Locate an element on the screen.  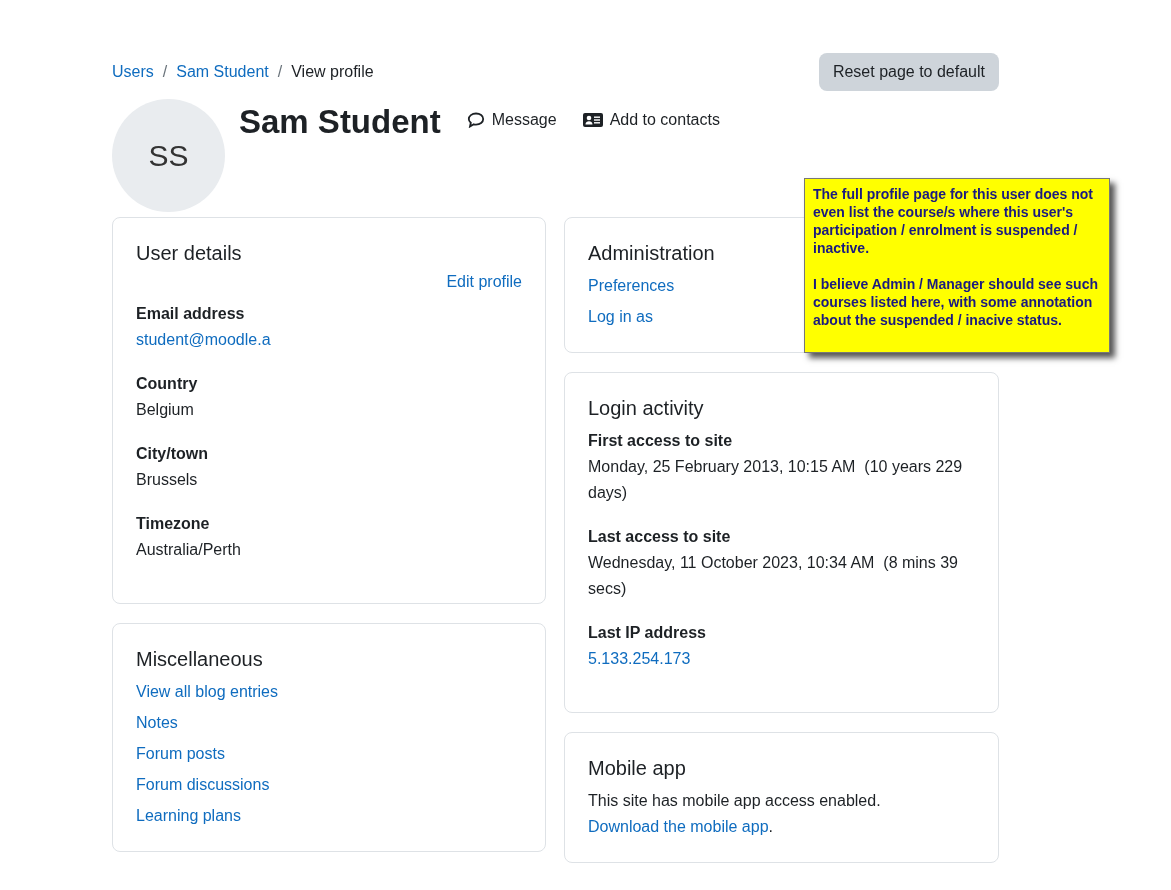
card-title: User details is located at coordinates (189, 253).